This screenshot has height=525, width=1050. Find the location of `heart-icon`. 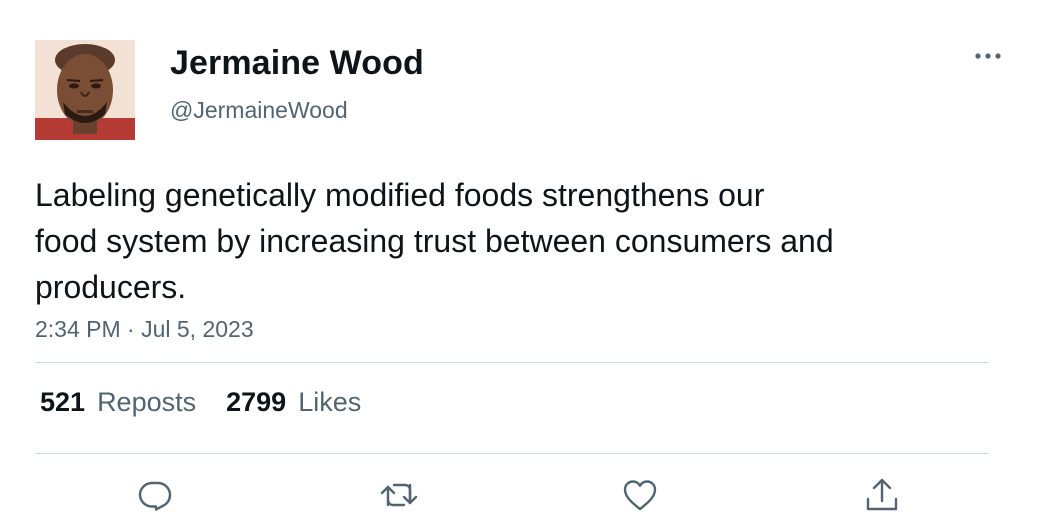

heart-icon is located at coordinates (640, 495).